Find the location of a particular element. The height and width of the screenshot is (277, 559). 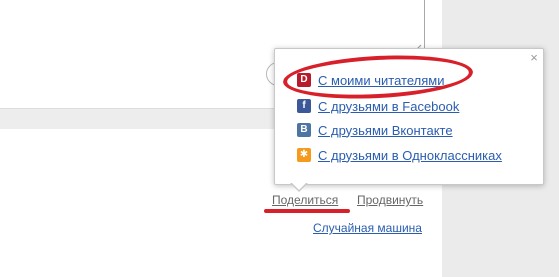

random-machine-link: Случайная машина is located at coordinates (367, 228).